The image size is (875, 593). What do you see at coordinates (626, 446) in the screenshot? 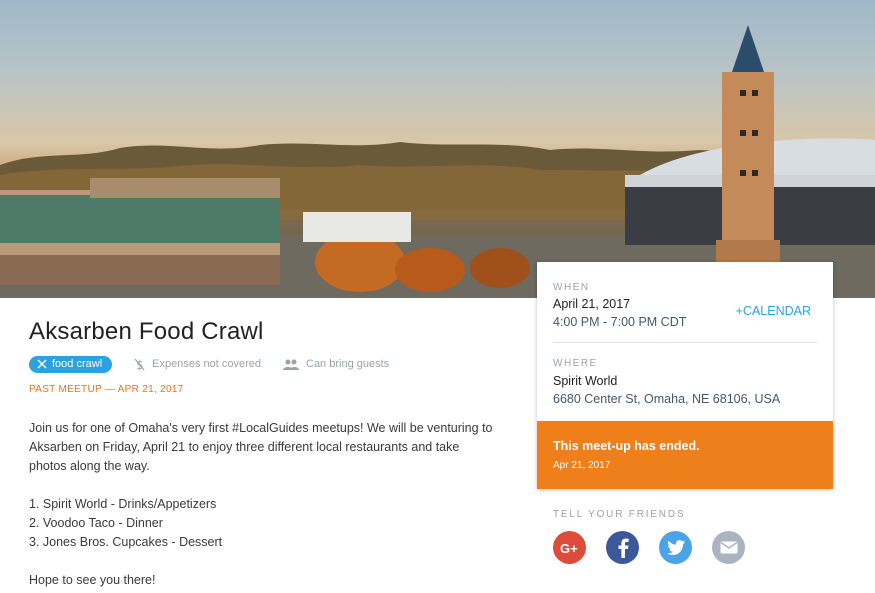
I see `ended-message: This meet-up has ended.` at bounding box center [626, 446].